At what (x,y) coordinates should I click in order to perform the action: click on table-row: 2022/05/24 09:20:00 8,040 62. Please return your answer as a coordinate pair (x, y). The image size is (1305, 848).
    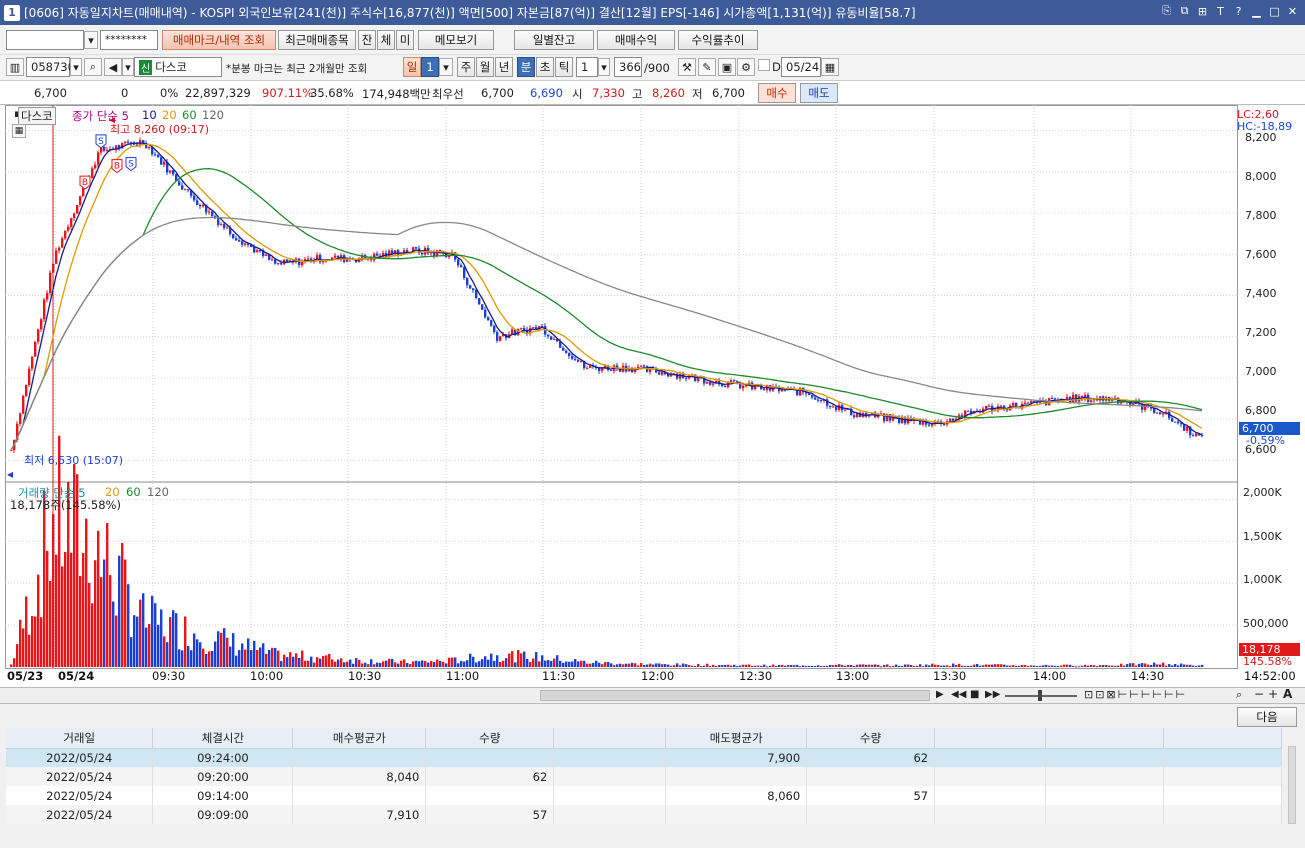
    Looking at the image, I should click on (644, 776).